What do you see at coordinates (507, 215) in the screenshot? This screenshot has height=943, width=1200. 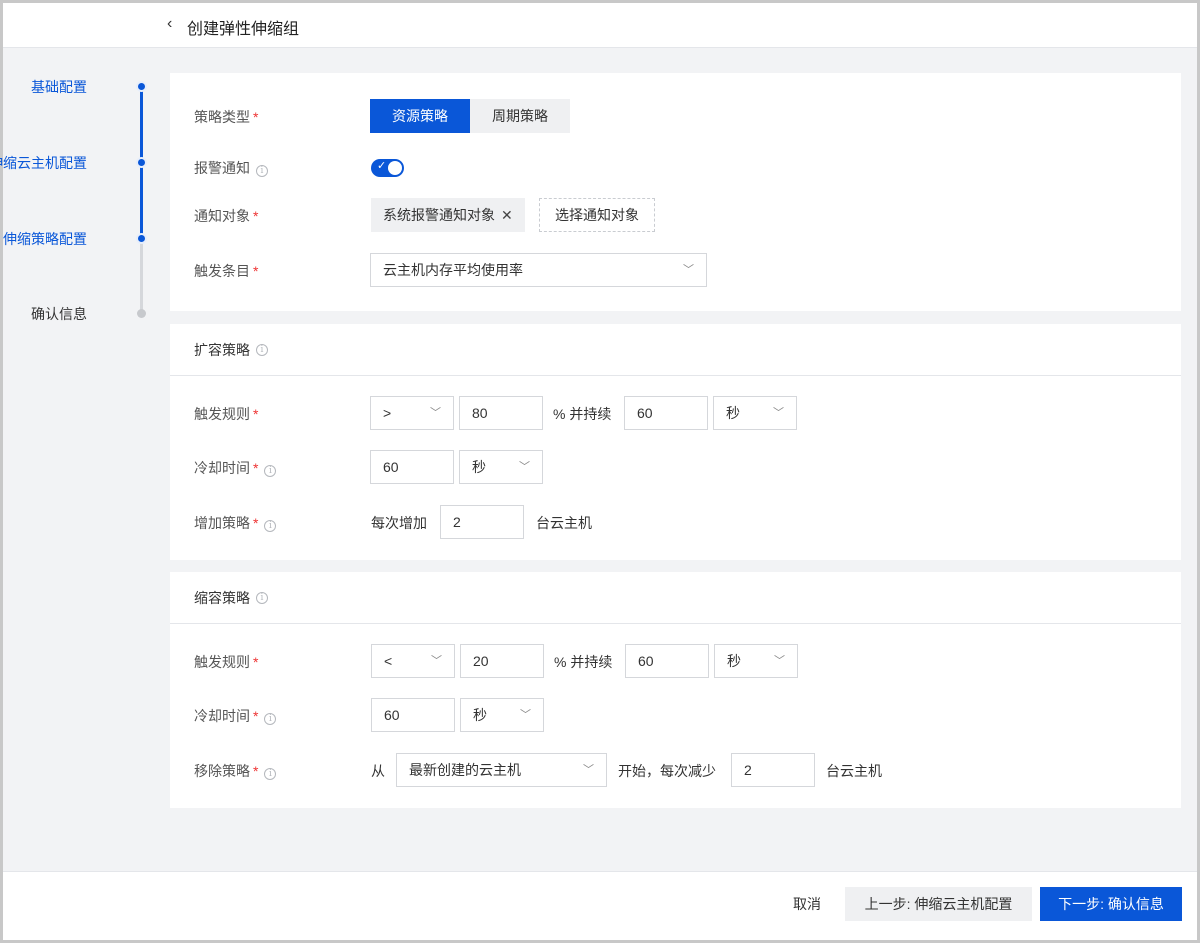 I see `remove-tag-icon: ✕` at bounding box center [507, 215].